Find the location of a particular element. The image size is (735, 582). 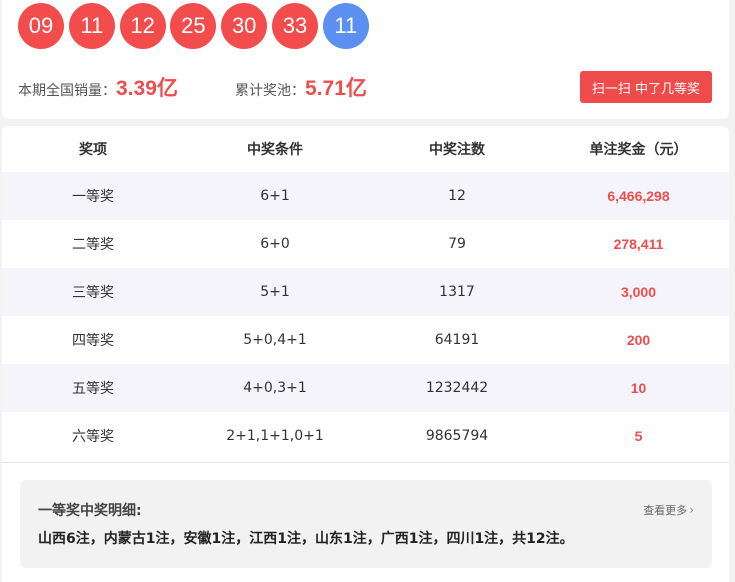

prize-amount: 3,000 is located at coordinates (638, 292).